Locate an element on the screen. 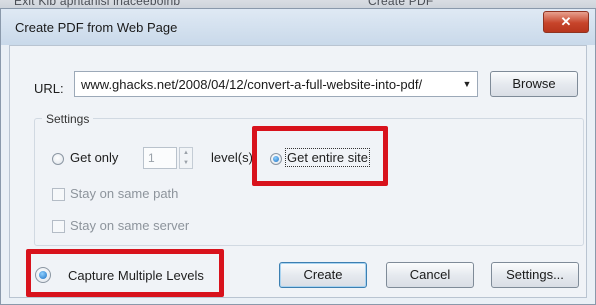  highlight-box-get-entire-site is located at coordinates (320, 156).